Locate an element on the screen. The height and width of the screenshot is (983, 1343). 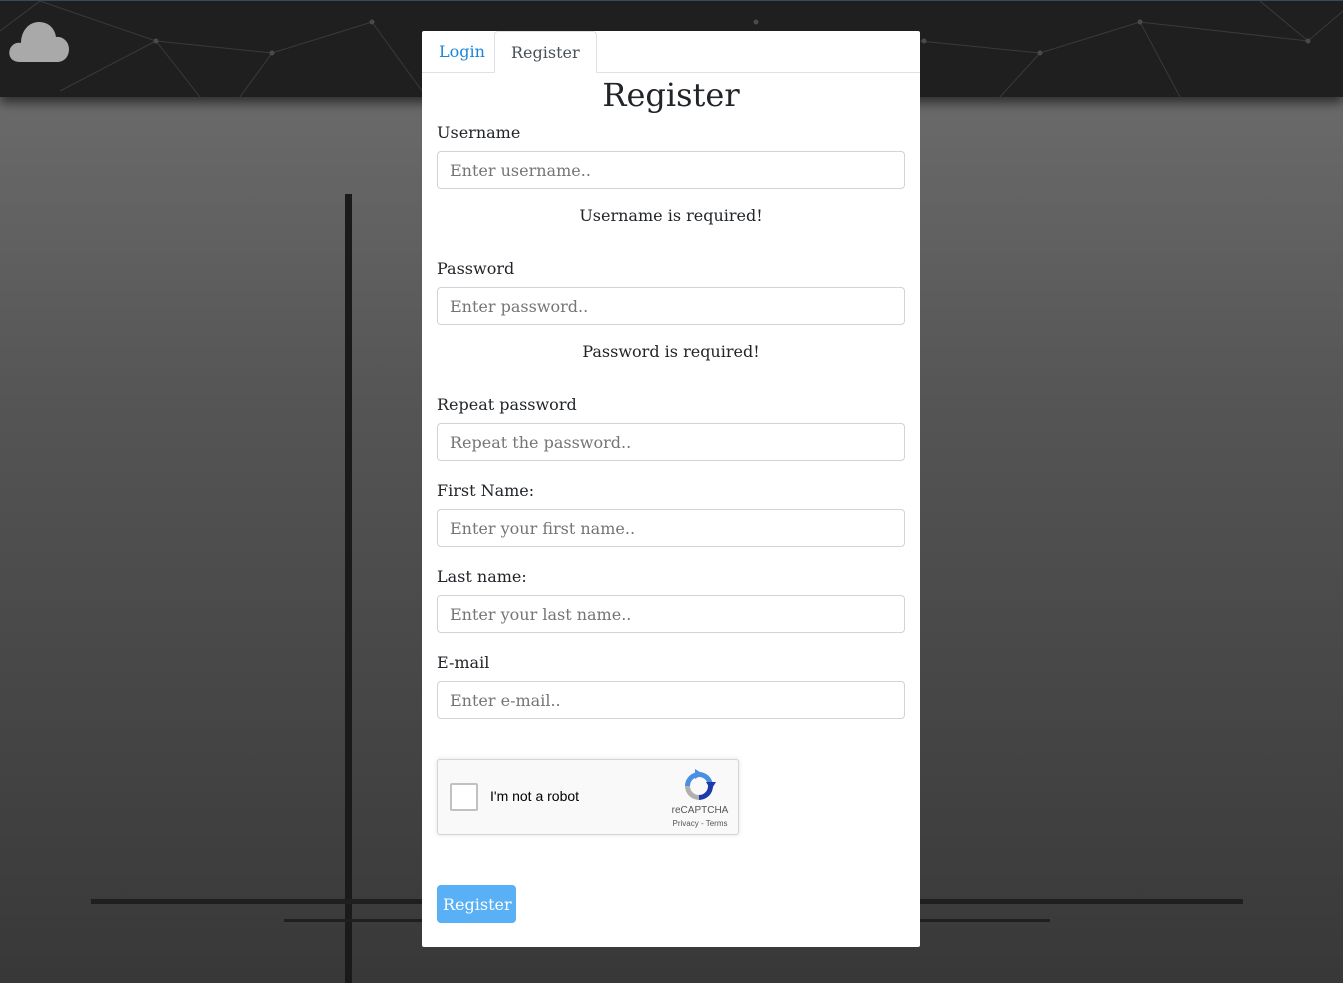
last-name-label: Last name: is located at coordinates (482, 576).